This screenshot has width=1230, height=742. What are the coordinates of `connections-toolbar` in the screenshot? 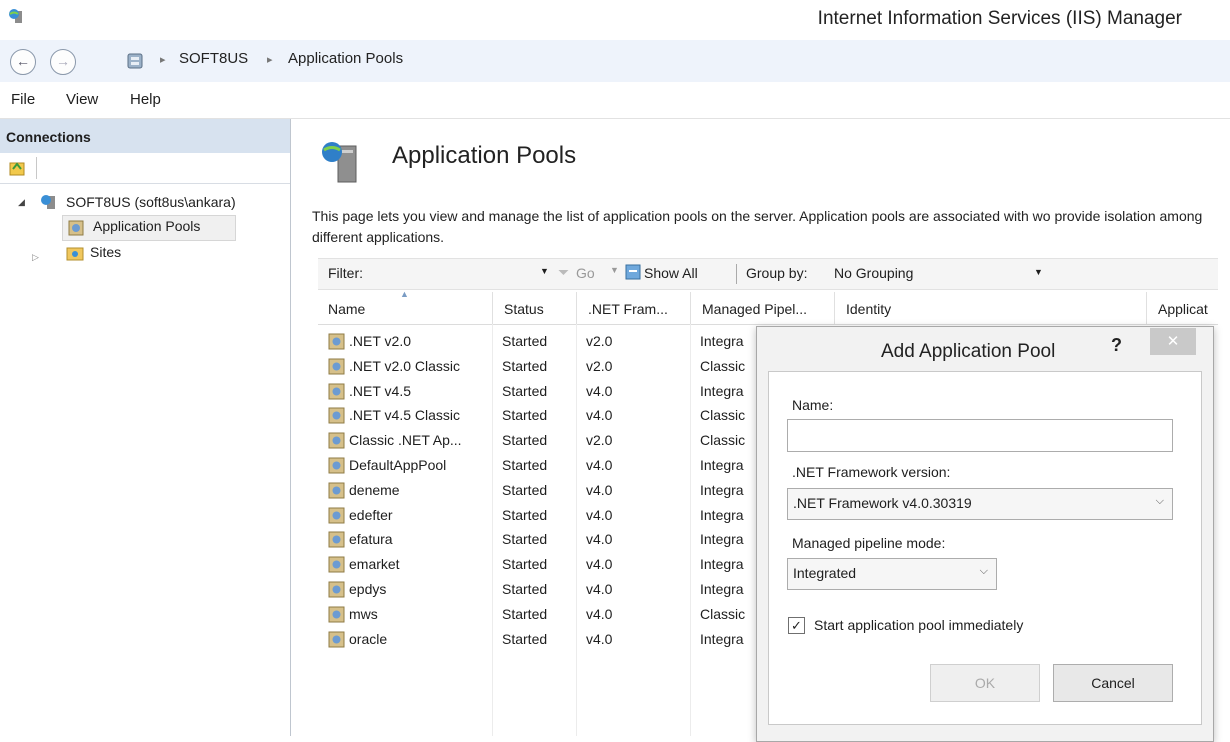 It's located at (145, 168).